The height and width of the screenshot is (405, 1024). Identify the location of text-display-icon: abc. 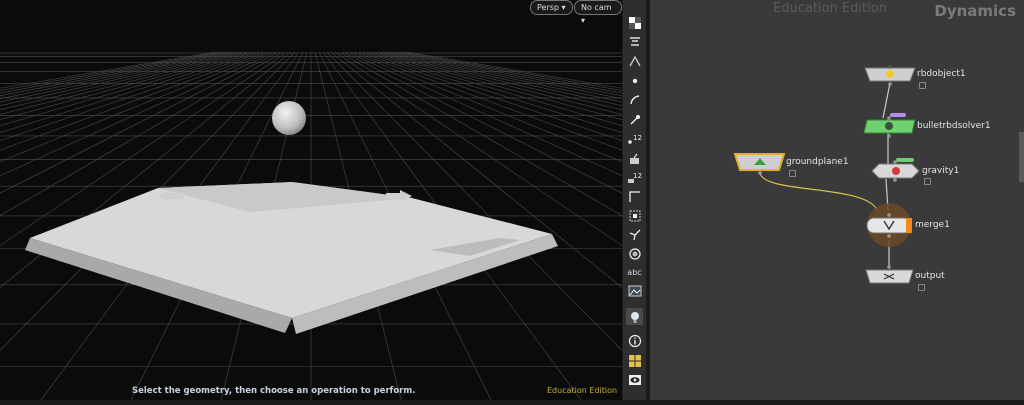
(634, 272).